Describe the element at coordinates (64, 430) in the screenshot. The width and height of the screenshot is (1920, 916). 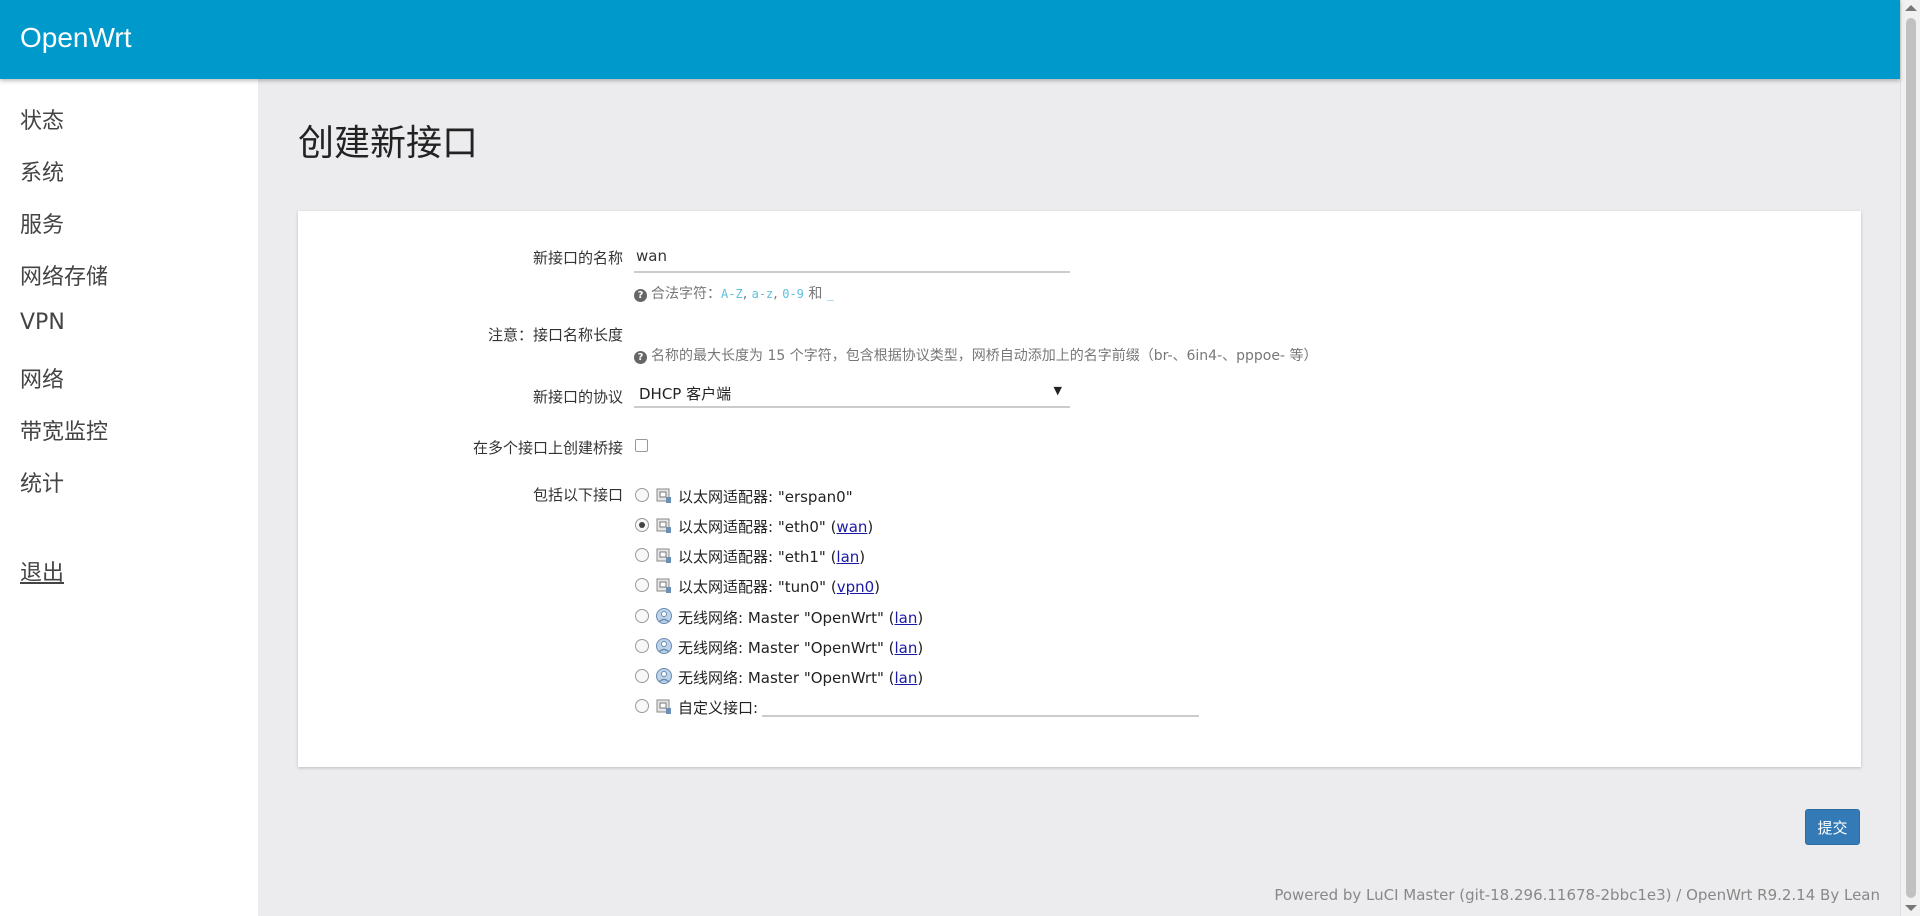
I see `sidebar-item-bandwidth: 带宽监控` at that location.